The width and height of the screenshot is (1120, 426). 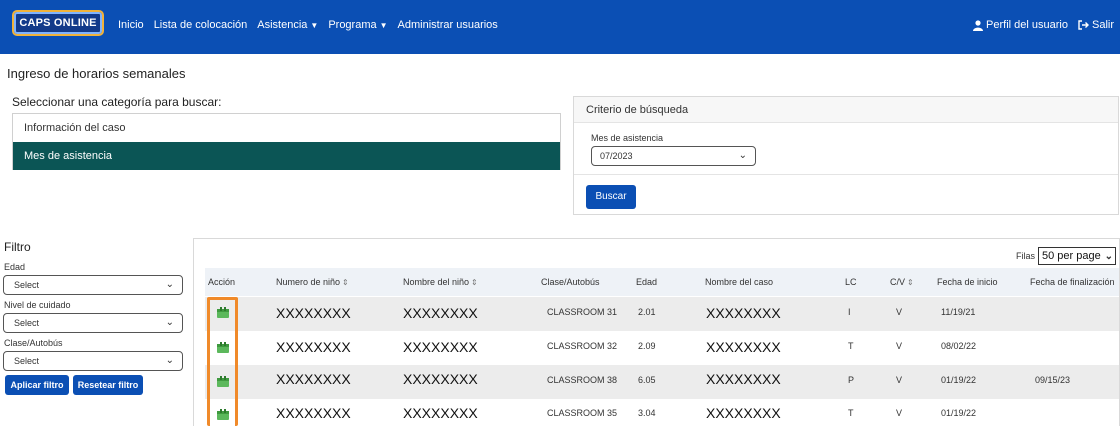 I want to click on nav-programa: Programa ▼, so click(x=357, y=25).